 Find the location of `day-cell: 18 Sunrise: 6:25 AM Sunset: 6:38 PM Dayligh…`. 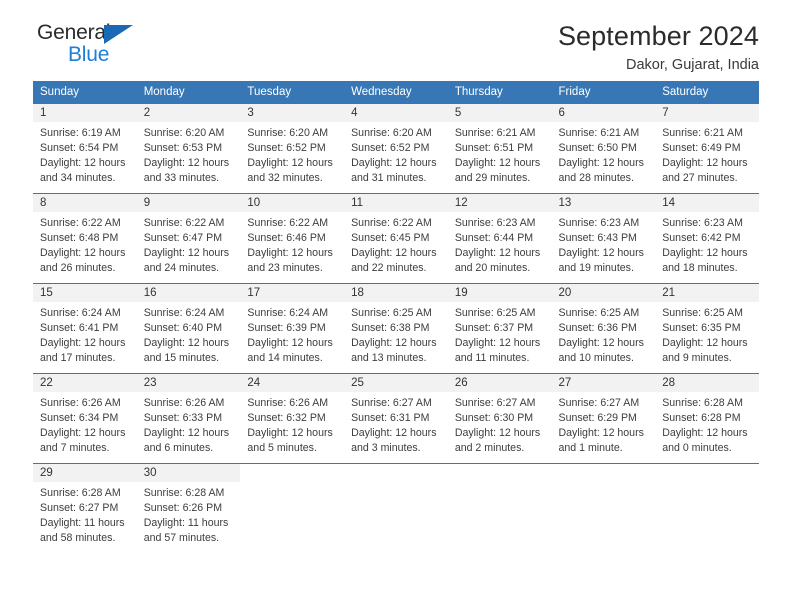

day-cell: 18 Sunrise: 6:25 AM Sunset: 6:38 PM Dayligh… is located at coordinates (396, 328).